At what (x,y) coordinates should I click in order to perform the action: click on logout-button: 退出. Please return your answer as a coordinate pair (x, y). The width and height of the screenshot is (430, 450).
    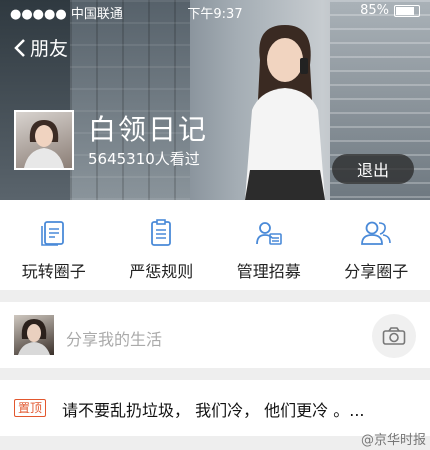
    Looking at the image, I should click on (373, 169).